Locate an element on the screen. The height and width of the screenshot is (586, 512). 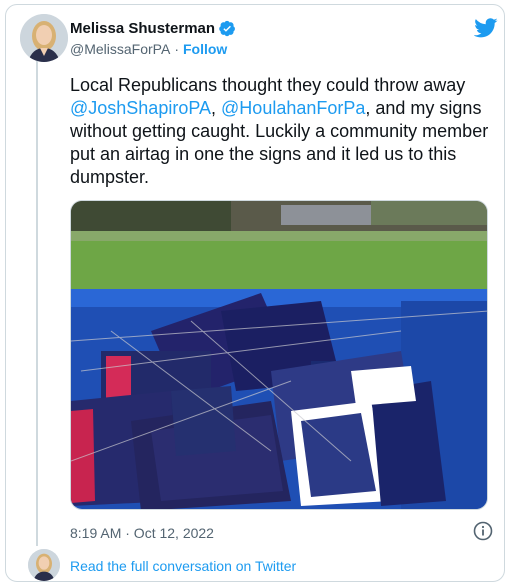
footer-avatar is located at coordinates (44, 565).